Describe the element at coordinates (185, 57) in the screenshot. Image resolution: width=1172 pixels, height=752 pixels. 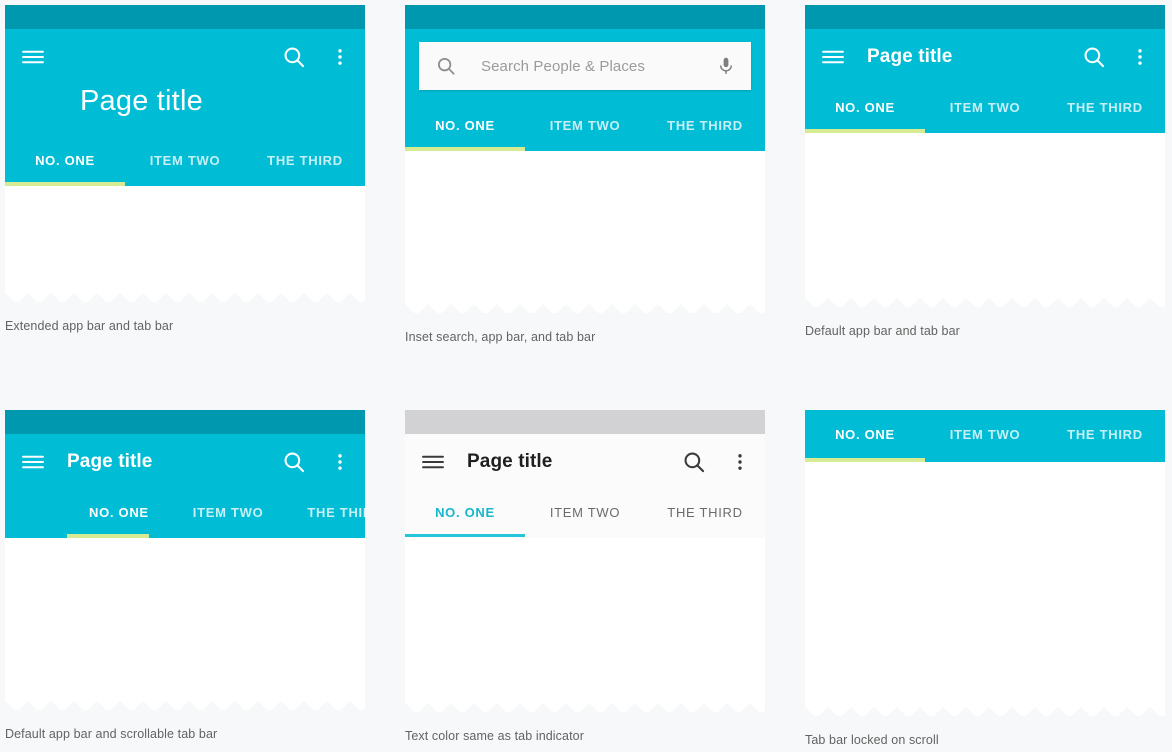
I see `app-bar-actions-row` at that location.